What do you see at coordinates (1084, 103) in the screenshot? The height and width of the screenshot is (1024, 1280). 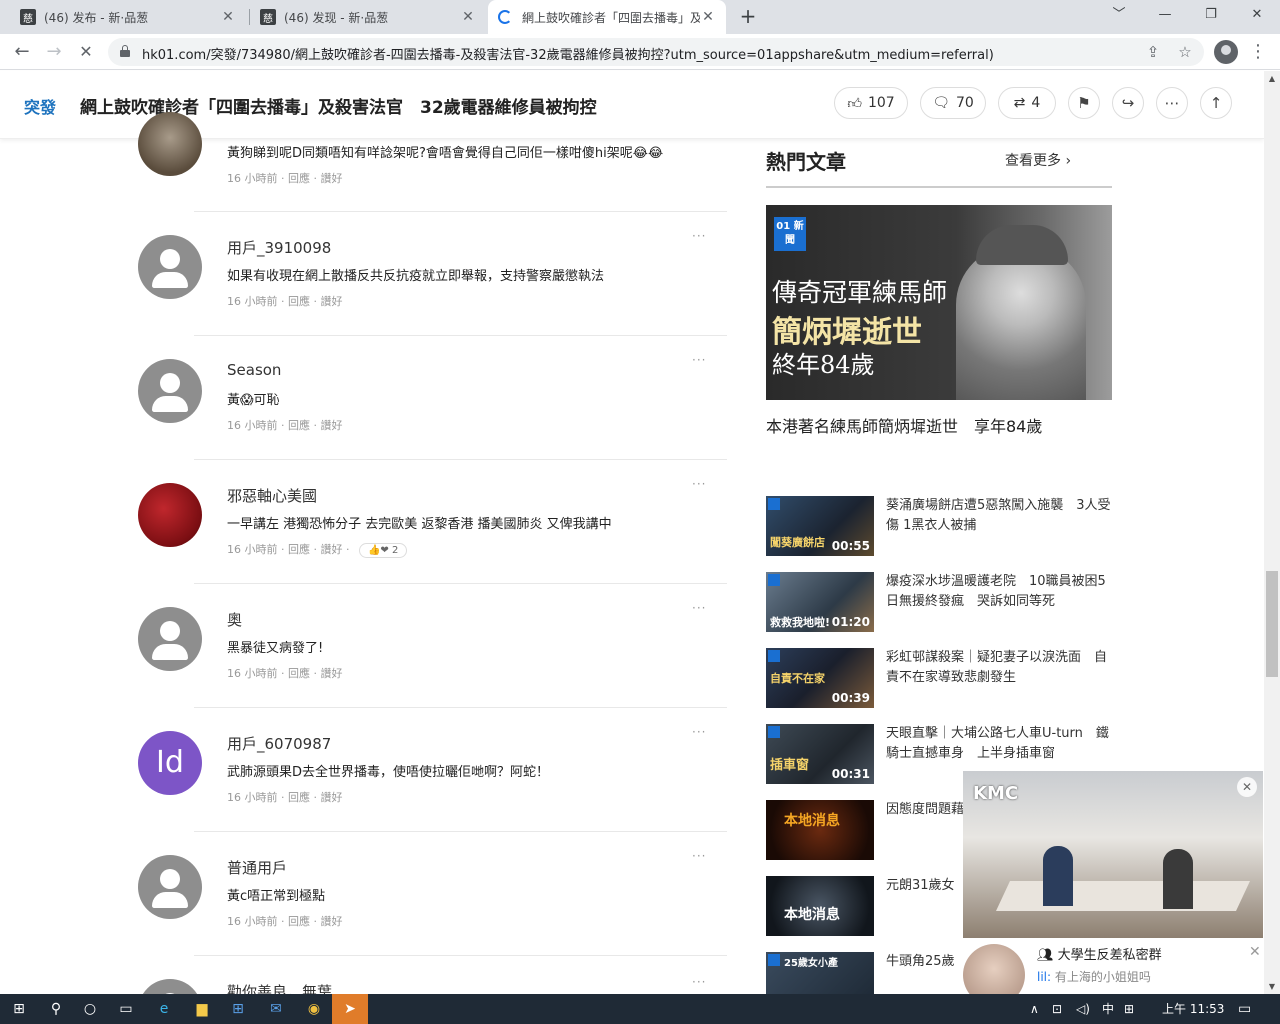 I see `bookmark-icon: ⚑` at bounding box center [1084, 103].